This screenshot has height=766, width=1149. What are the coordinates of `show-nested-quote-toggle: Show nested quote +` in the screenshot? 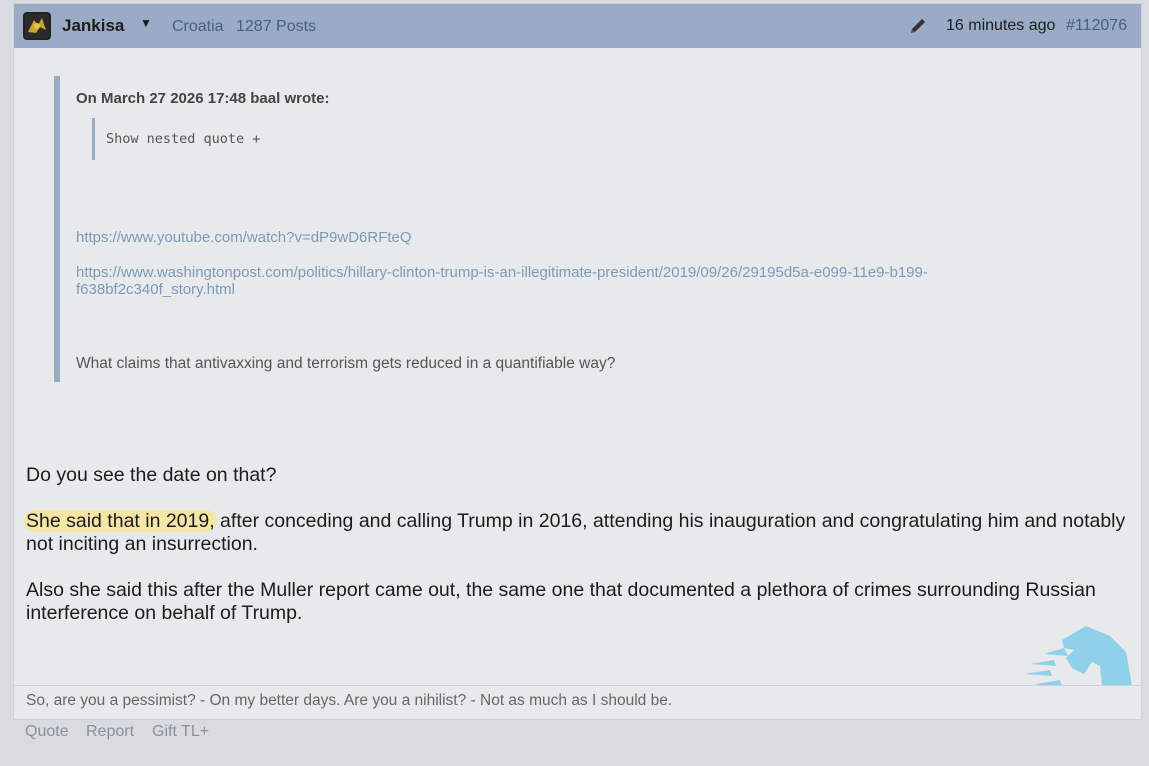 It's located at (183, 139).